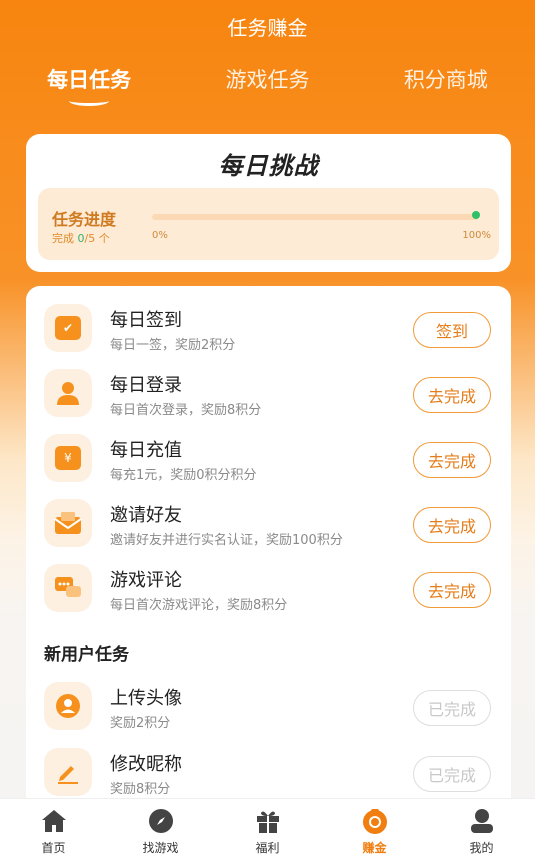  Describe the element at coordinates (199, 605) in the screenshot. I see `task-desc: 每日首次游戏评论，奖励8积分` at that location.